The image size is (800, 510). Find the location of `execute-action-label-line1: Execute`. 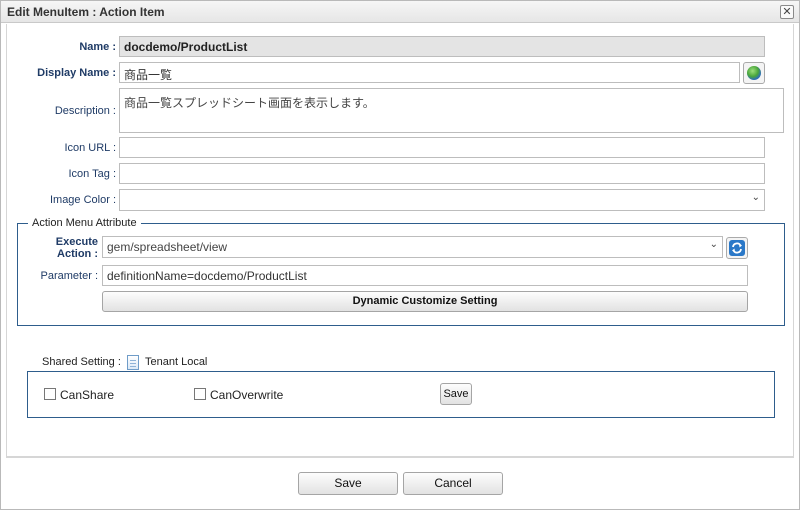

execute-action-label-line1: Execute is located at coordinates (76, 242).